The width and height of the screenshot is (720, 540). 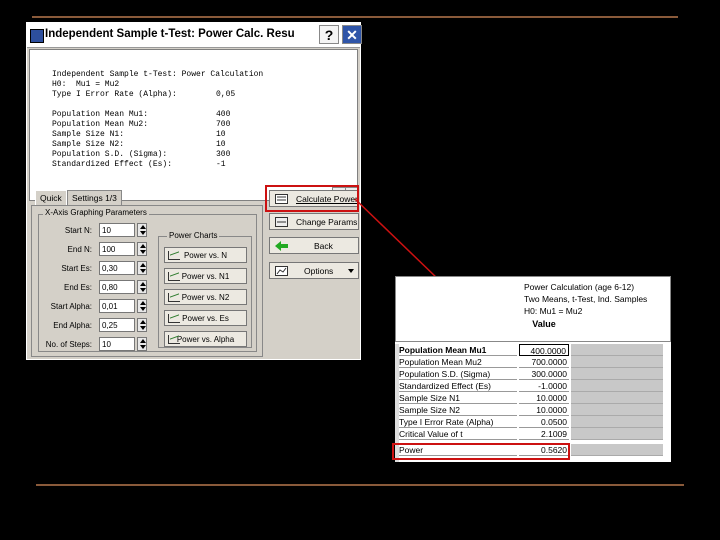 I want to click on row-label: Standardized Effect (Es), so click(x=458, y=386).